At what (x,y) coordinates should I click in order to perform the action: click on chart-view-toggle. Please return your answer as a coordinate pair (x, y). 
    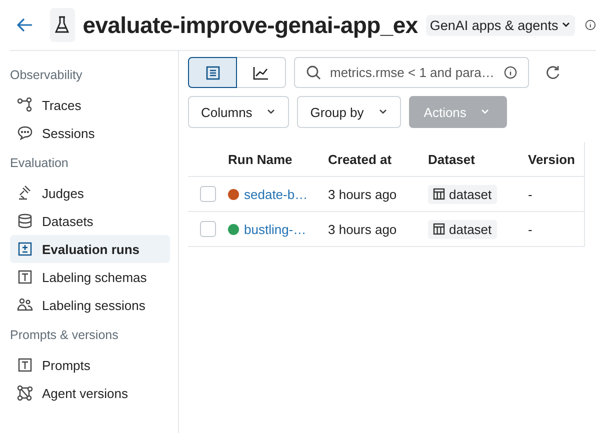
    Looking at the image, I should click on (261, 72).